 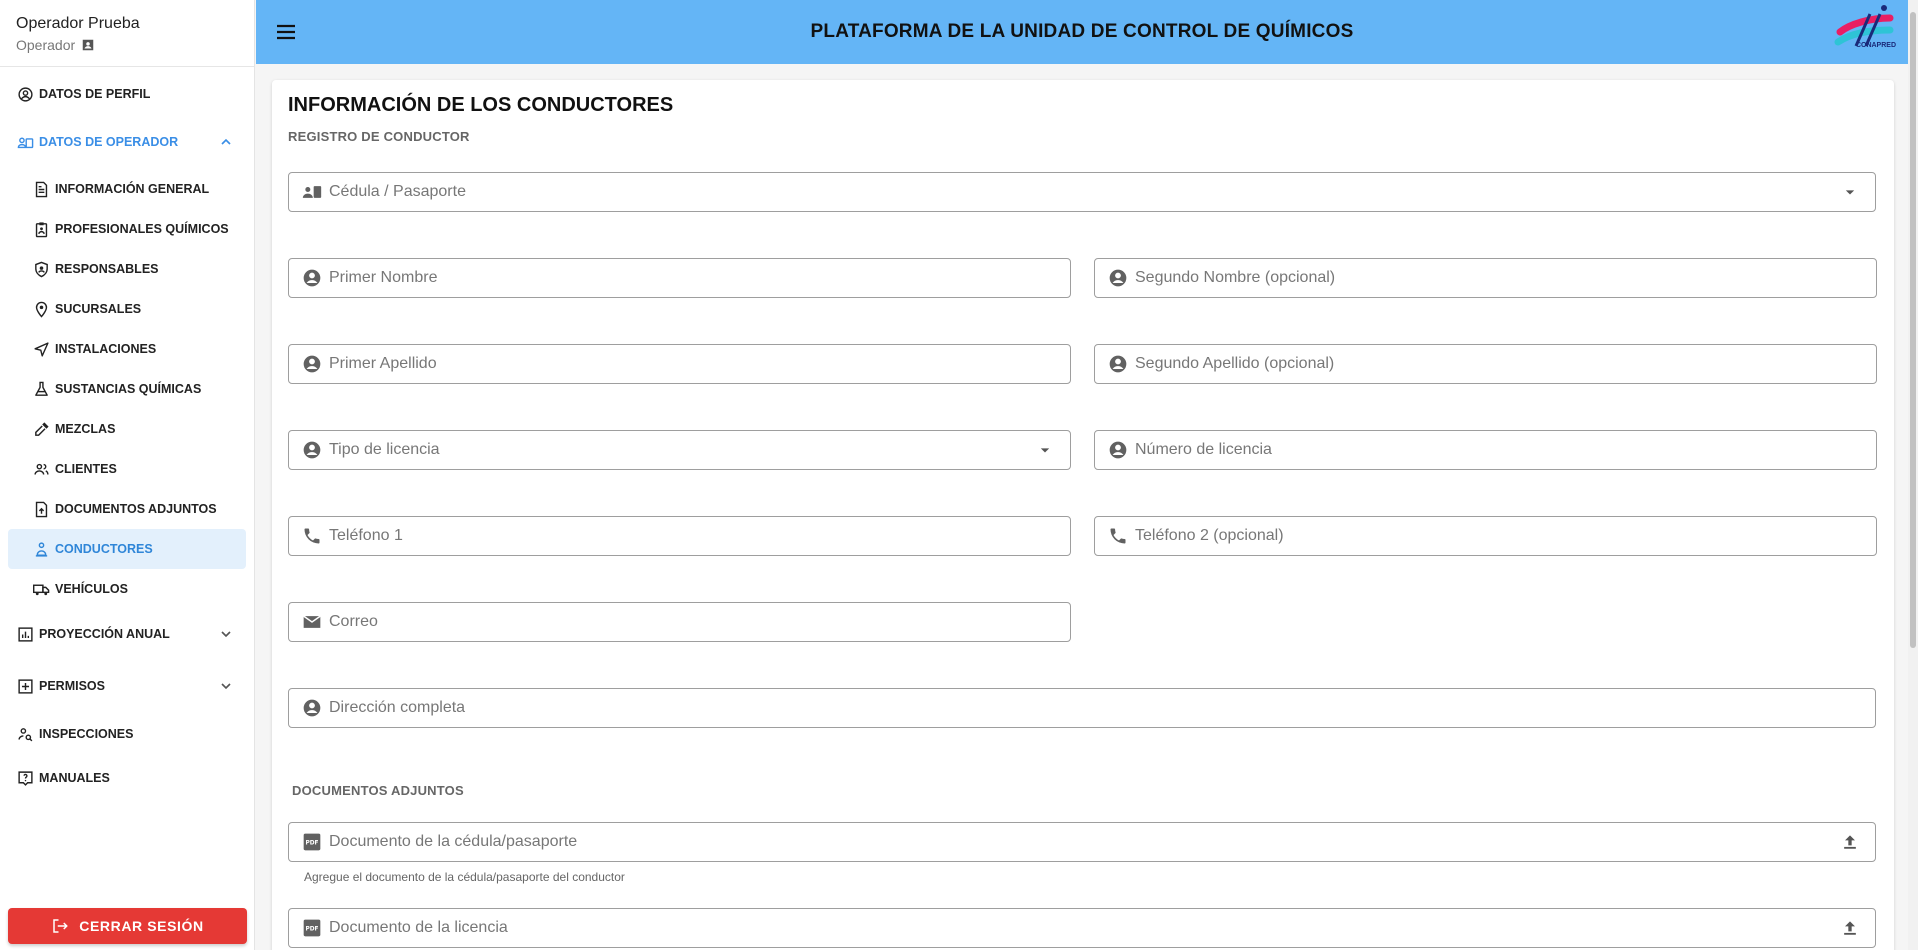 I want to click on sidebar-item-profesionales-quimicos: PROFESIONALES QUÍMICOS, so click(x=127, y=229).